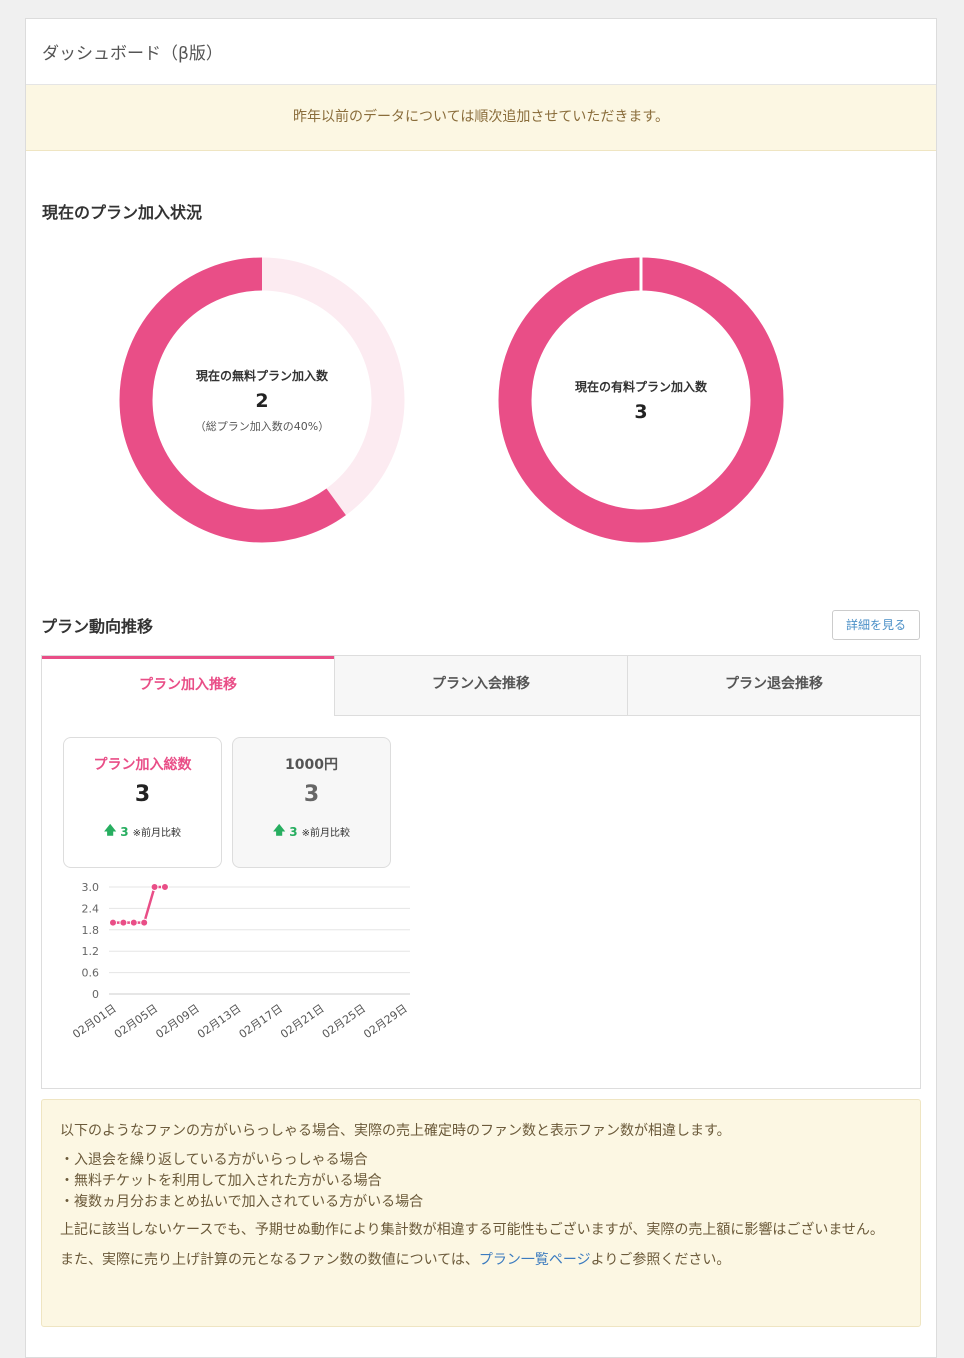  Describe the element at coordinates (261, 375) in the screenshot. I see `free-plan-label: 現在の無料プラン加入数` at that location.